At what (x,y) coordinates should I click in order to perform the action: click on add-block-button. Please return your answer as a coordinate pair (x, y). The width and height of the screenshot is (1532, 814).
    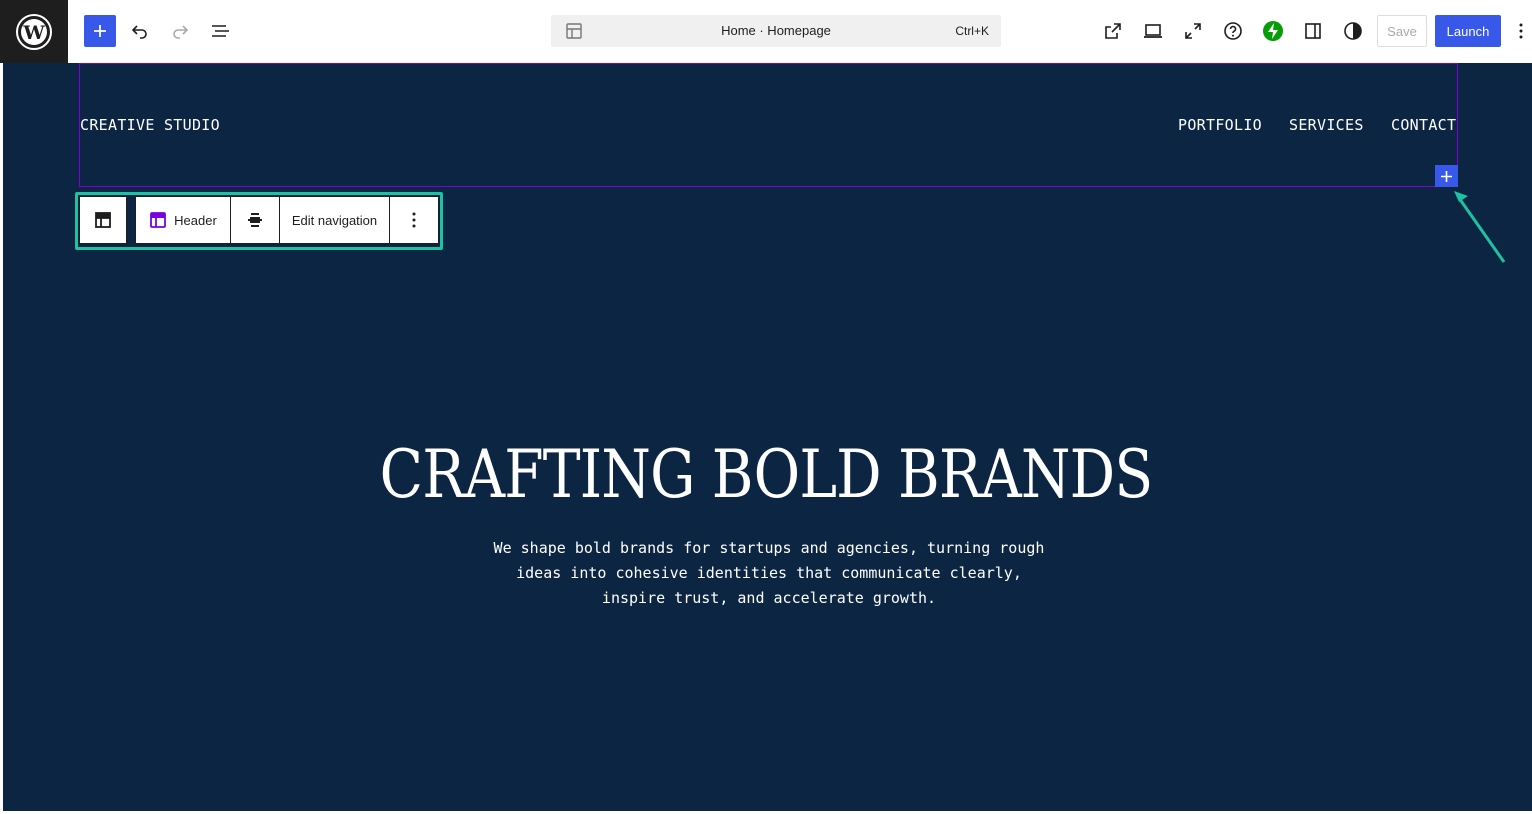
    Looking at the image, I should click on (100, 31).